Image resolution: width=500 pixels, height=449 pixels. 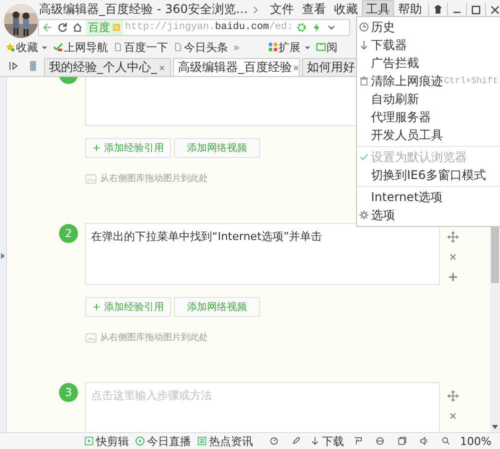 I want to click on url-text: http://jingyan.baidu.com/ed:, so click(x=209, y=27).